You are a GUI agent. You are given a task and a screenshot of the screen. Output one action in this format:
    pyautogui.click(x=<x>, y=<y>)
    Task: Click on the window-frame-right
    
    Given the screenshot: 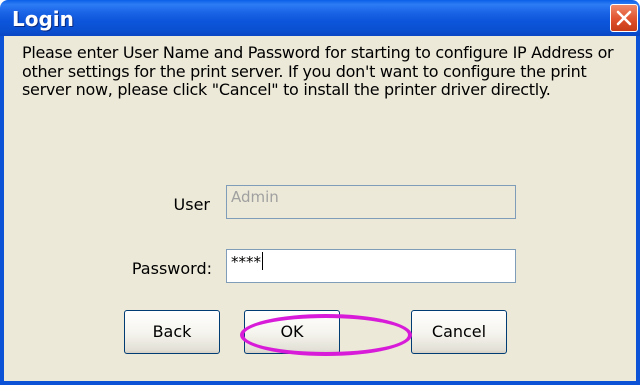 What is the action you would take?
    pyautogui.click(x=638, y=210)
    